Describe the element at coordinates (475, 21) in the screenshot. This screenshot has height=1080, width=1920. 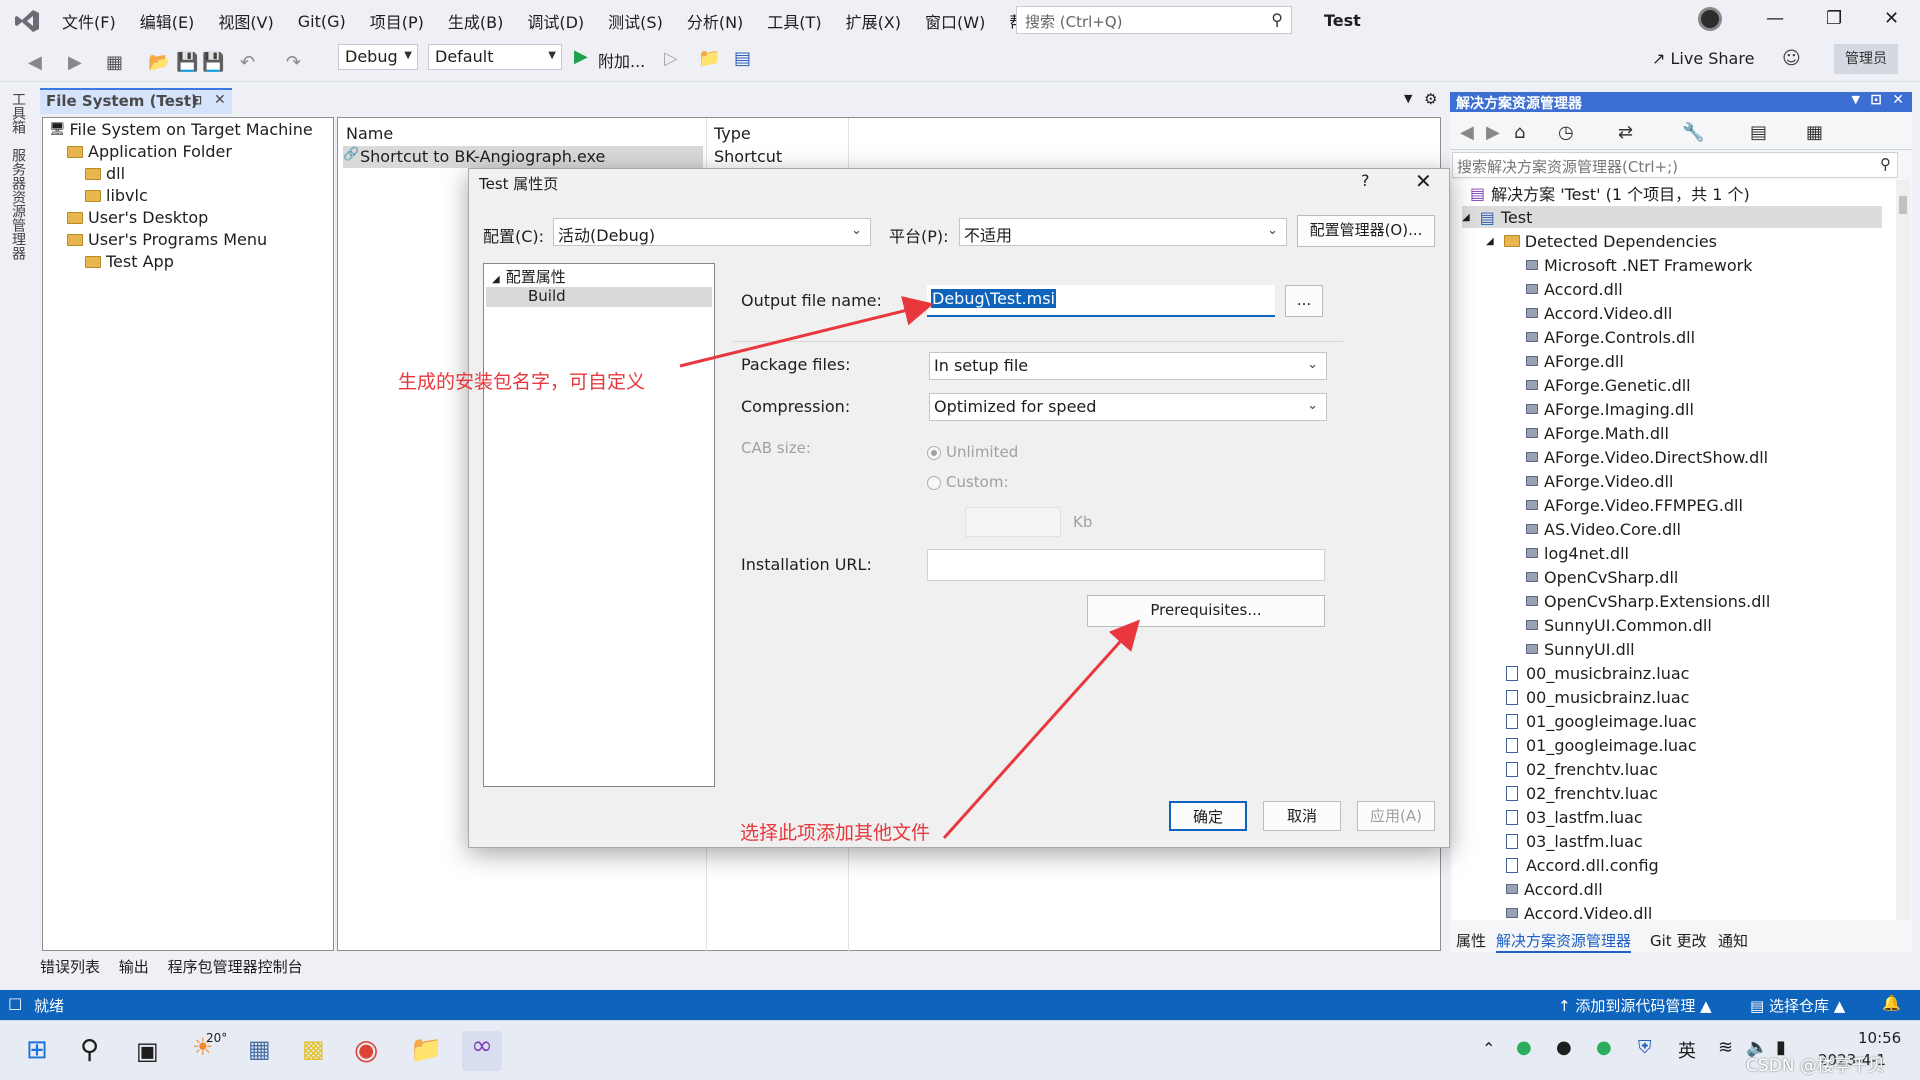
I see `menu-build: 生成(B)` at that location.